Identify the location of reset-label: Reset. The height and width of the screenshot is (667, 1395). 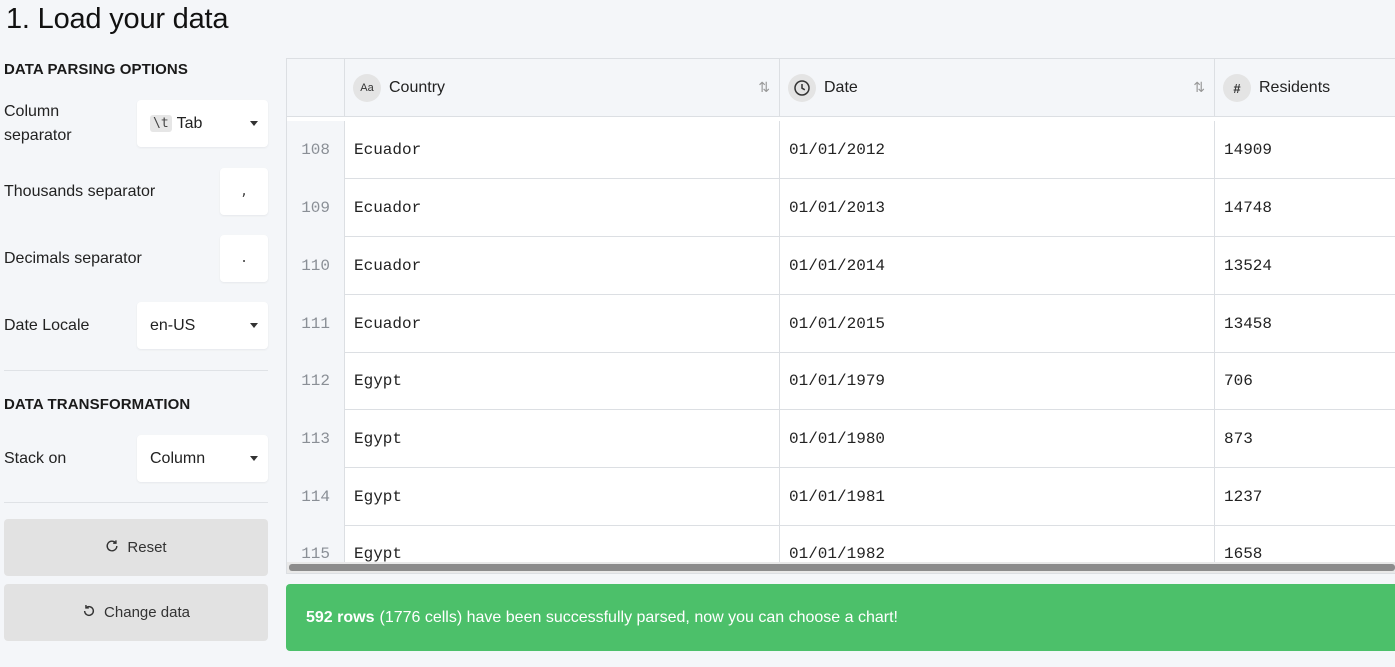
(147, 547).